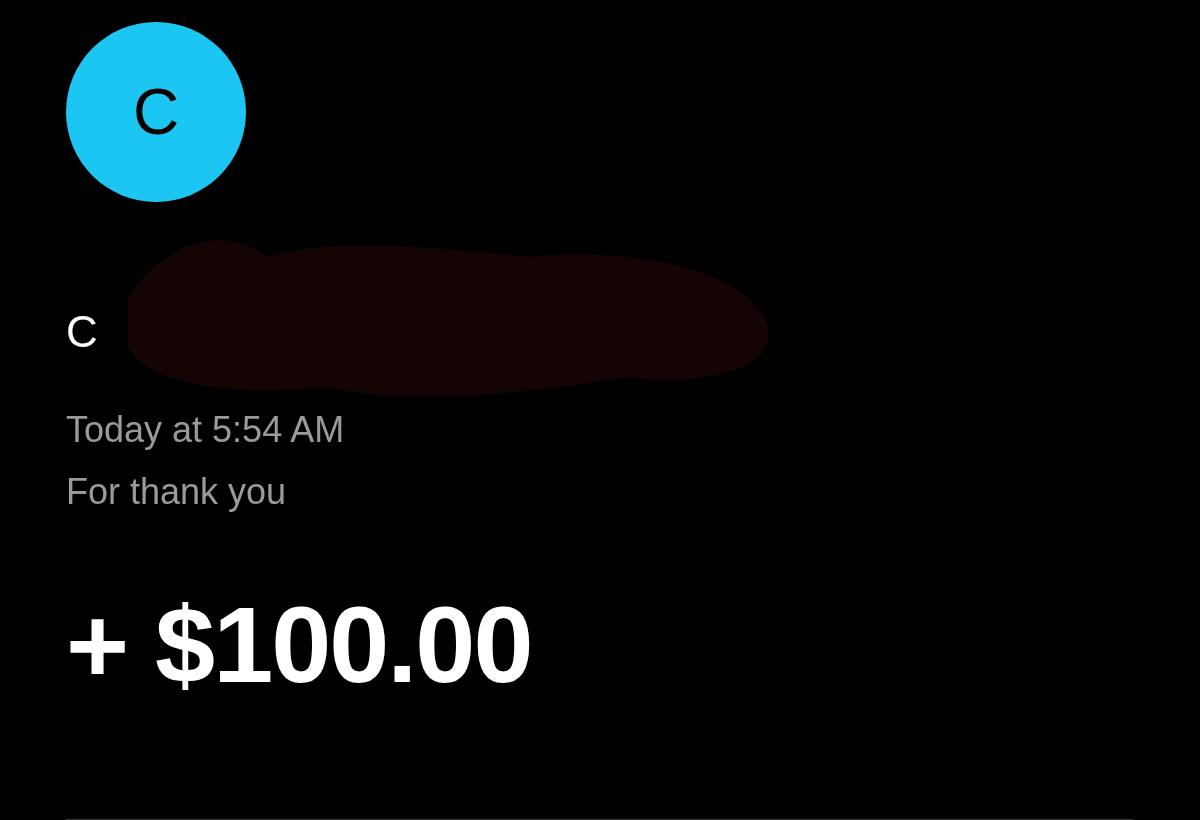 The width and height of the screenshot is (1200, 820). What do you see at coordinates (206, 430) in the screenshot?
I see `transaction-date: Today at 5:54 AM` at bounding box center [206, 430].